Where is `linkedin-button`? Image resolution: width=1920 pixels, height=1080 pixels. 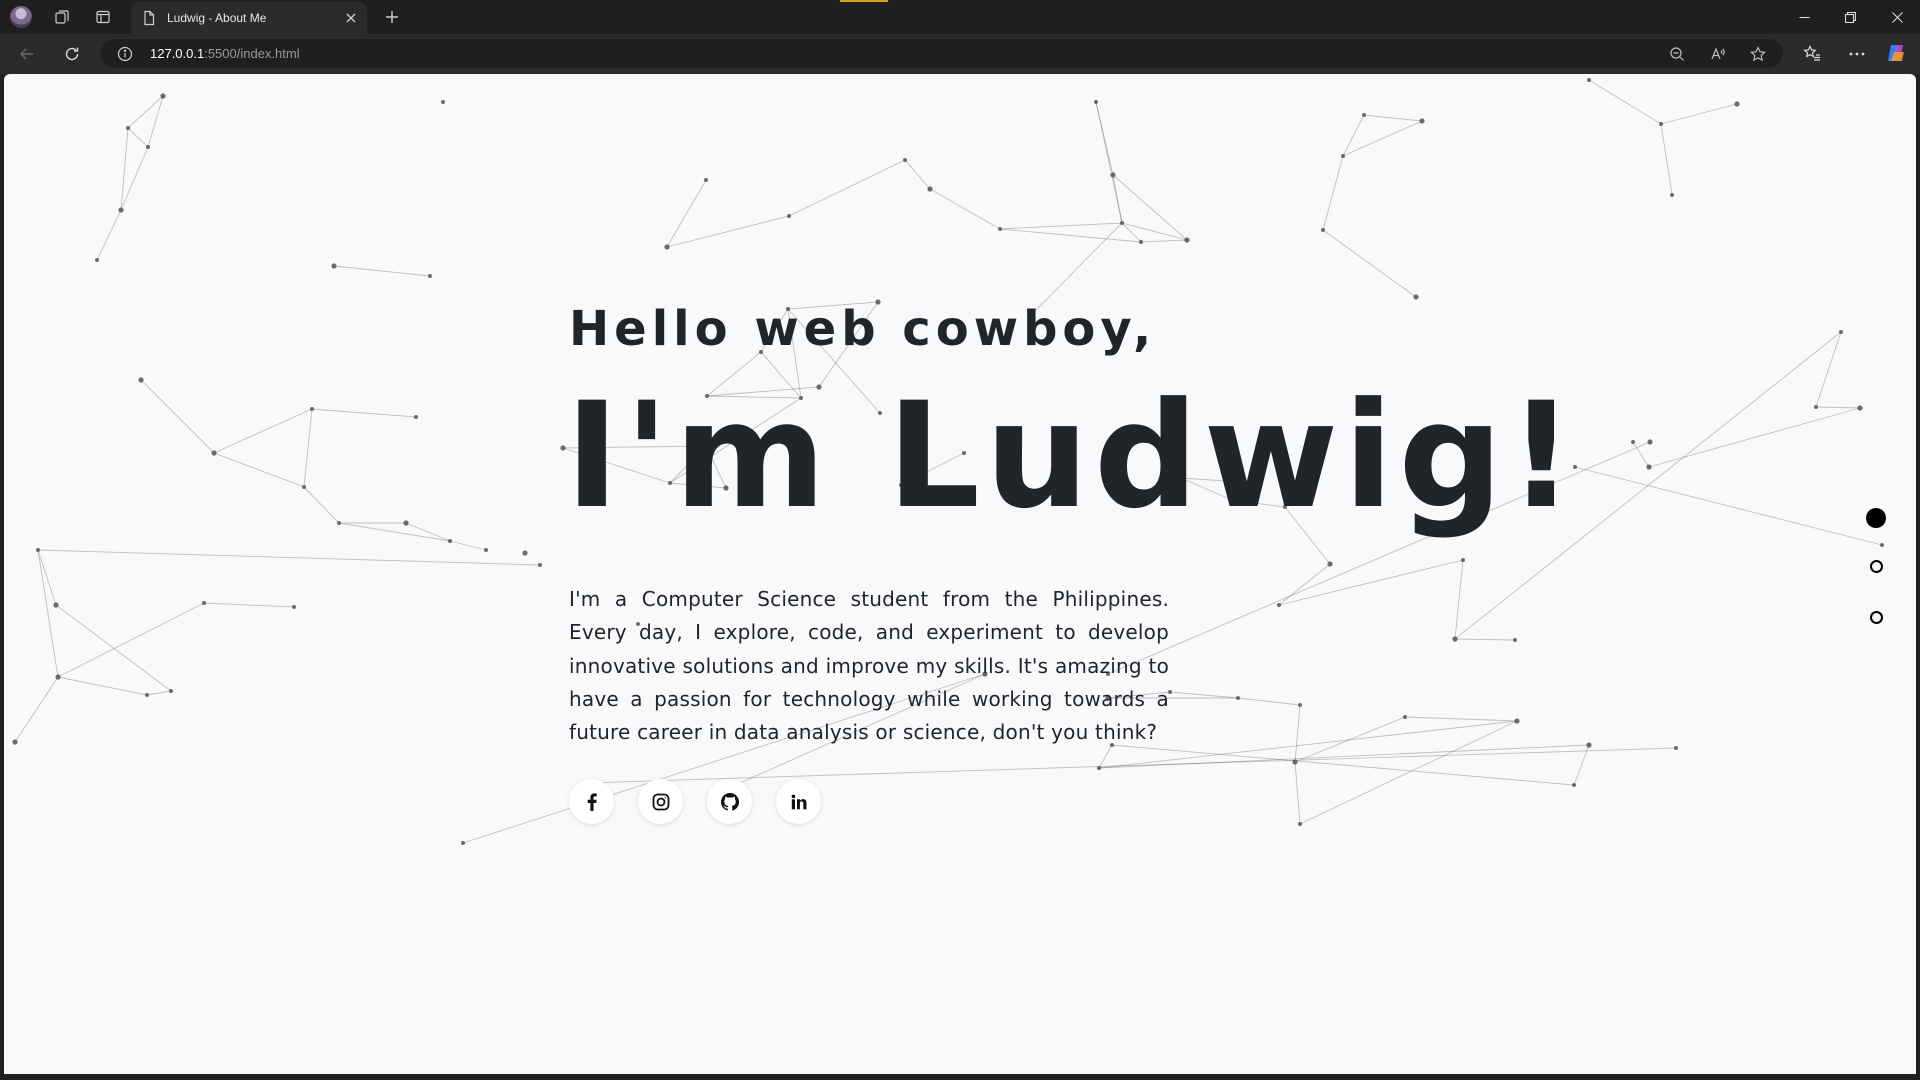 linkedin-button is located at coordinates (798, 802).